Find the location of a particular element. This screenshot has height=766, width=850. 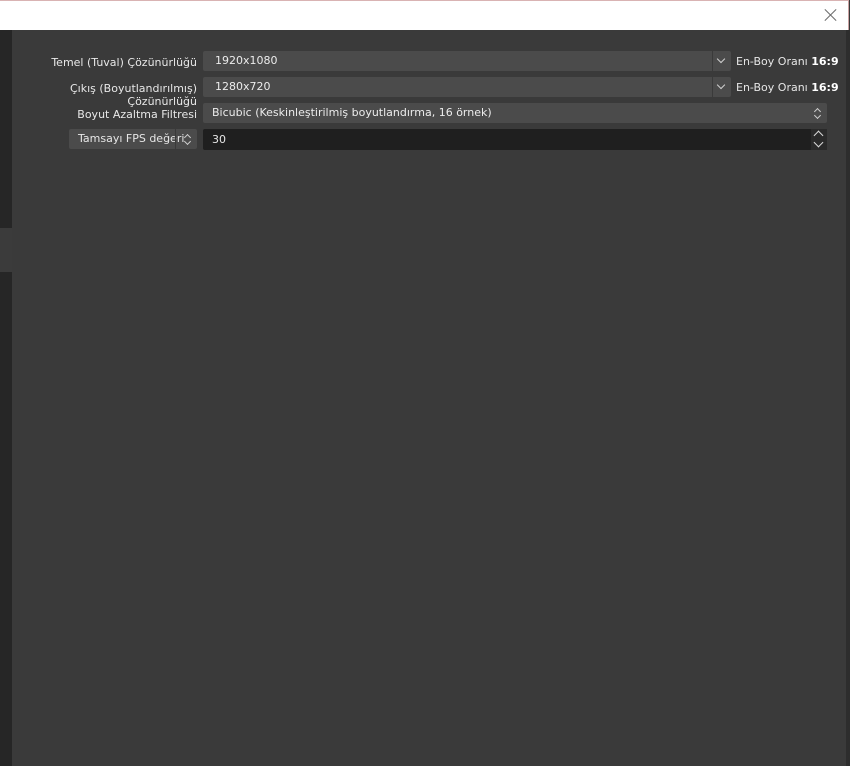

settings-sidebar is located at coordinates (6, 398).